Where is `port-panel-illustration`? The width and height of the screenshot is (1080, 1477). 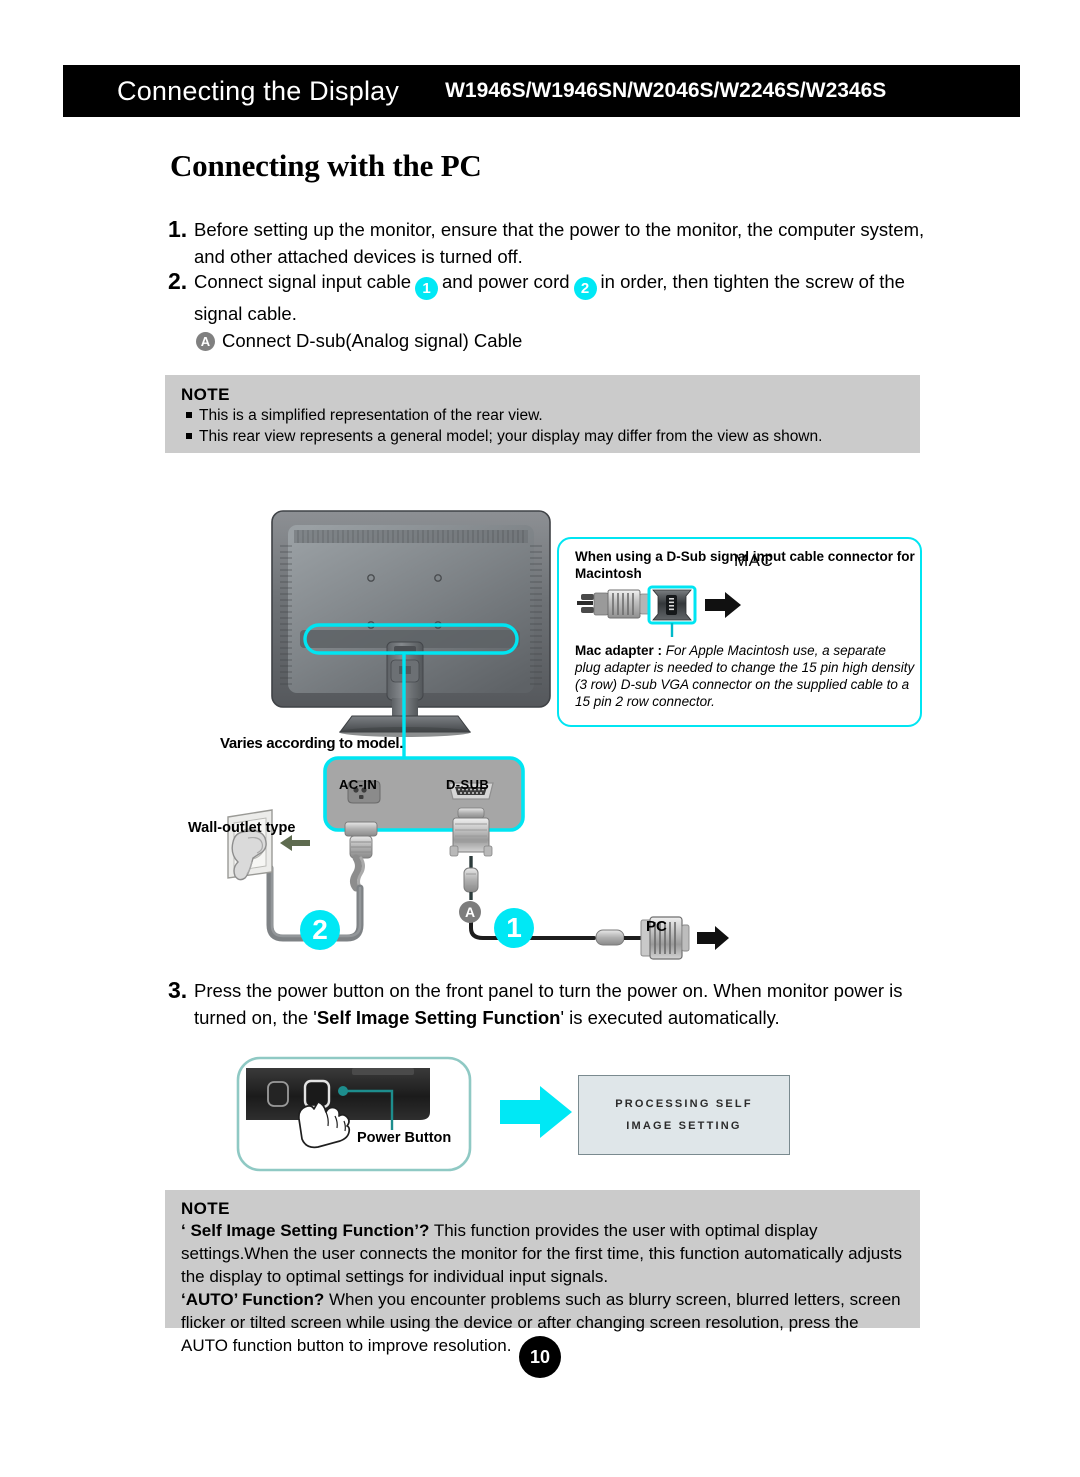 port-panel-illustration is located at coordinates (424, 794).